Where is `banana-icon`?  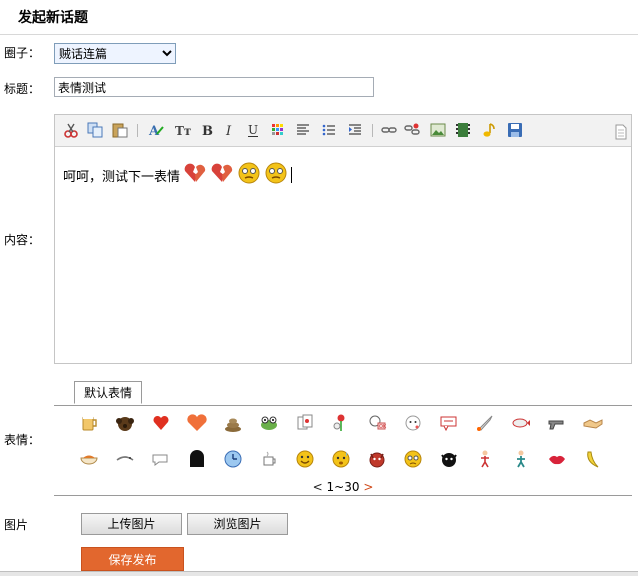 banana-icon is located at coordinates (593, 459).